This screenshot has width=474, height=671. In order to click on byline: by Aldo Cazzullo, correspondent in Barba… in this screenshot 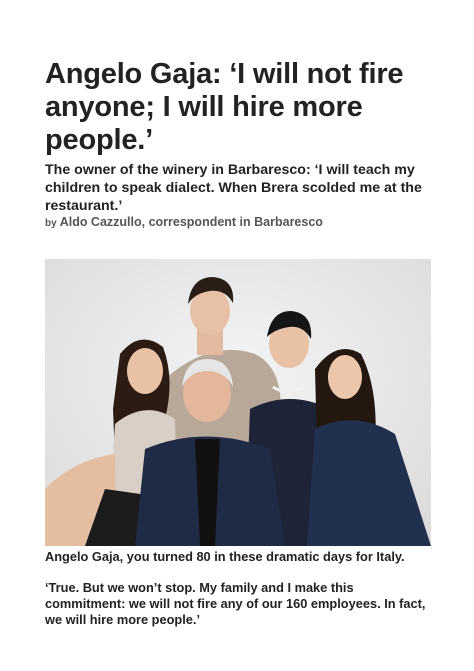, I will do `click(245, 223)`.